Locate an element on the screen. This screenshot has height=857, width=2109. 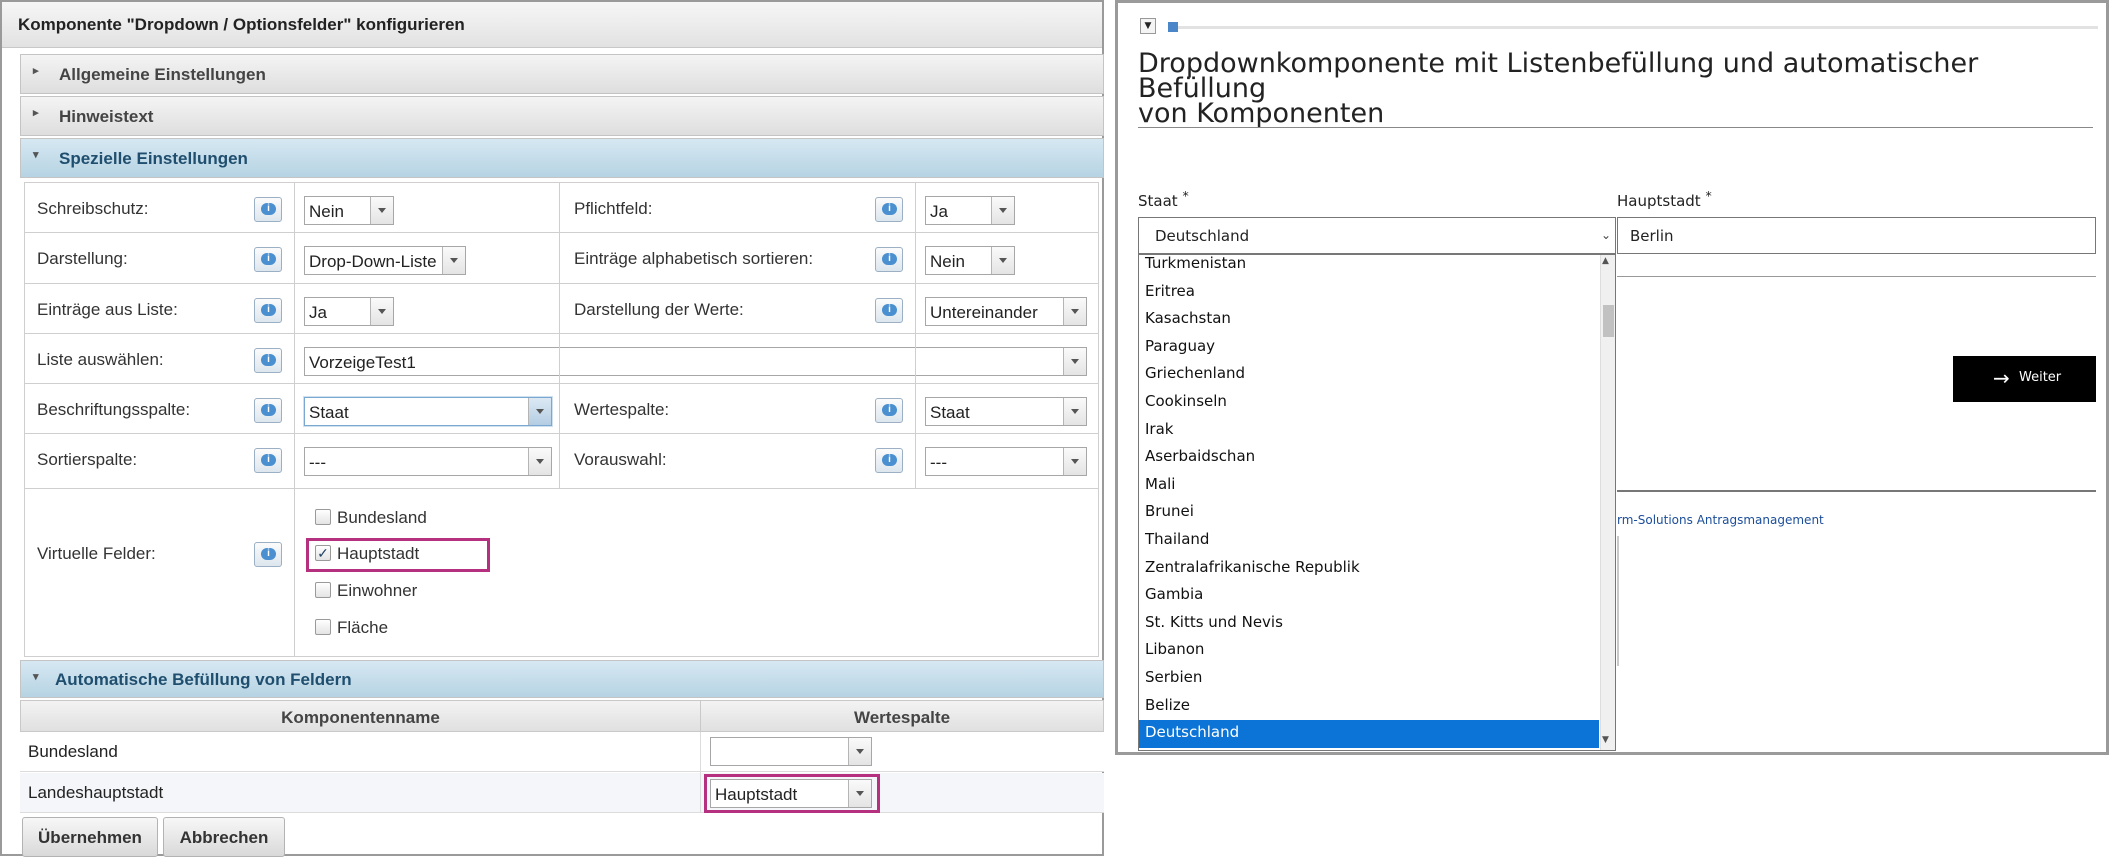
dropdown-option: Serbien is located at coordinates (1369, 679).